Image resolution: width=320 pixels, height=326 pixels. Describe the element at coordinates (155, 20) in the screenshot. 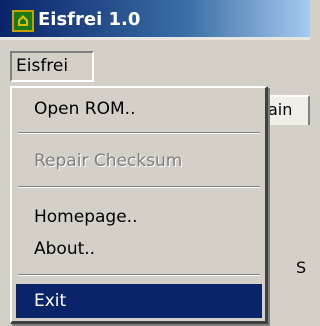

I see `title-bar: Eisfrei 1.0` at that location.